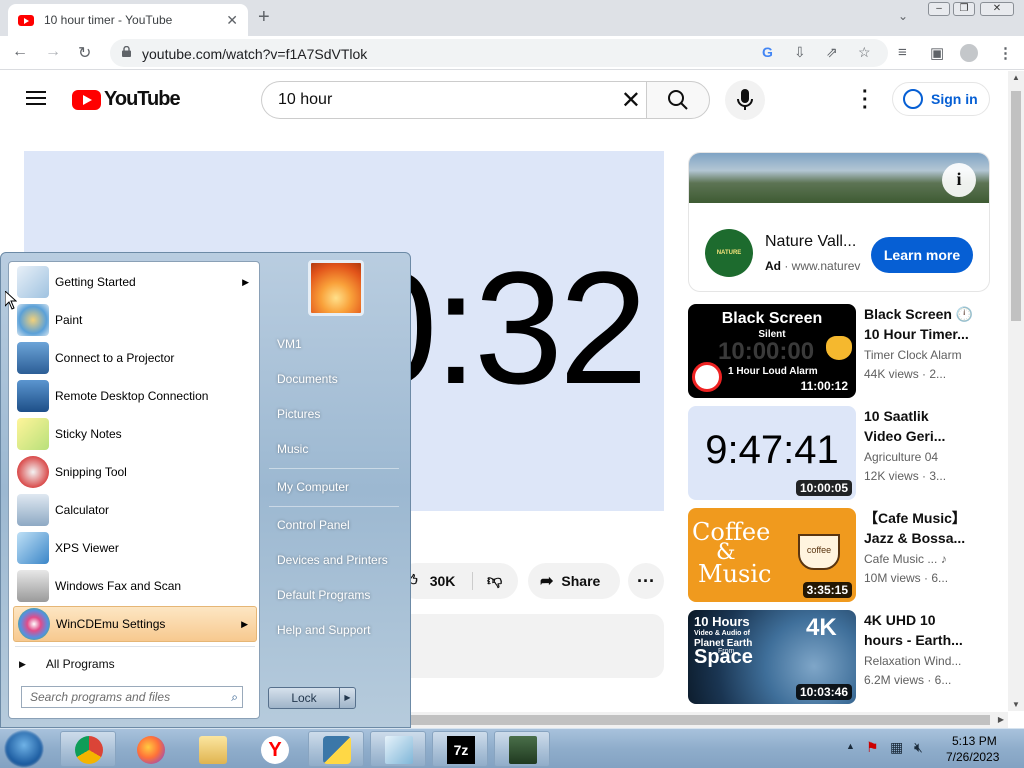  Describe the element at coordinates (20, 52) in the screenshot. I see `back-arrow-icon: ←` at that location.